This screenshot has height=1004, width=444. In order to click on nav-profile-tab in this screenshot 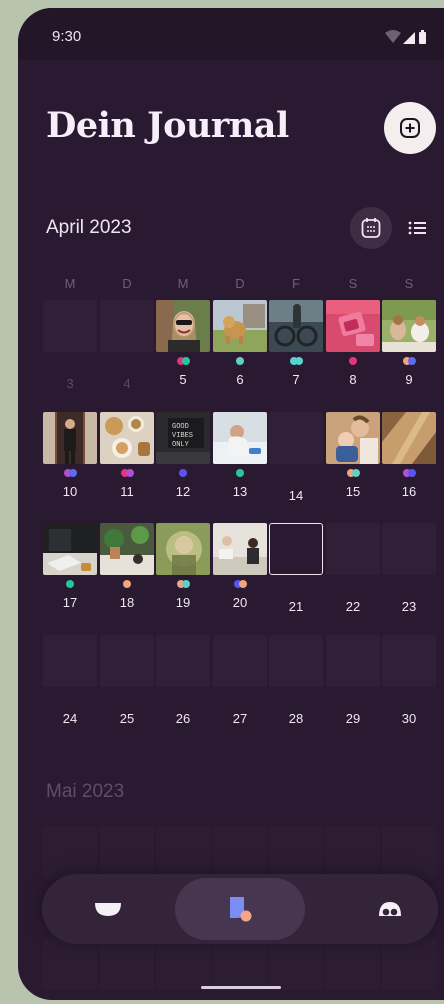, I will do `click(390, 909)`.